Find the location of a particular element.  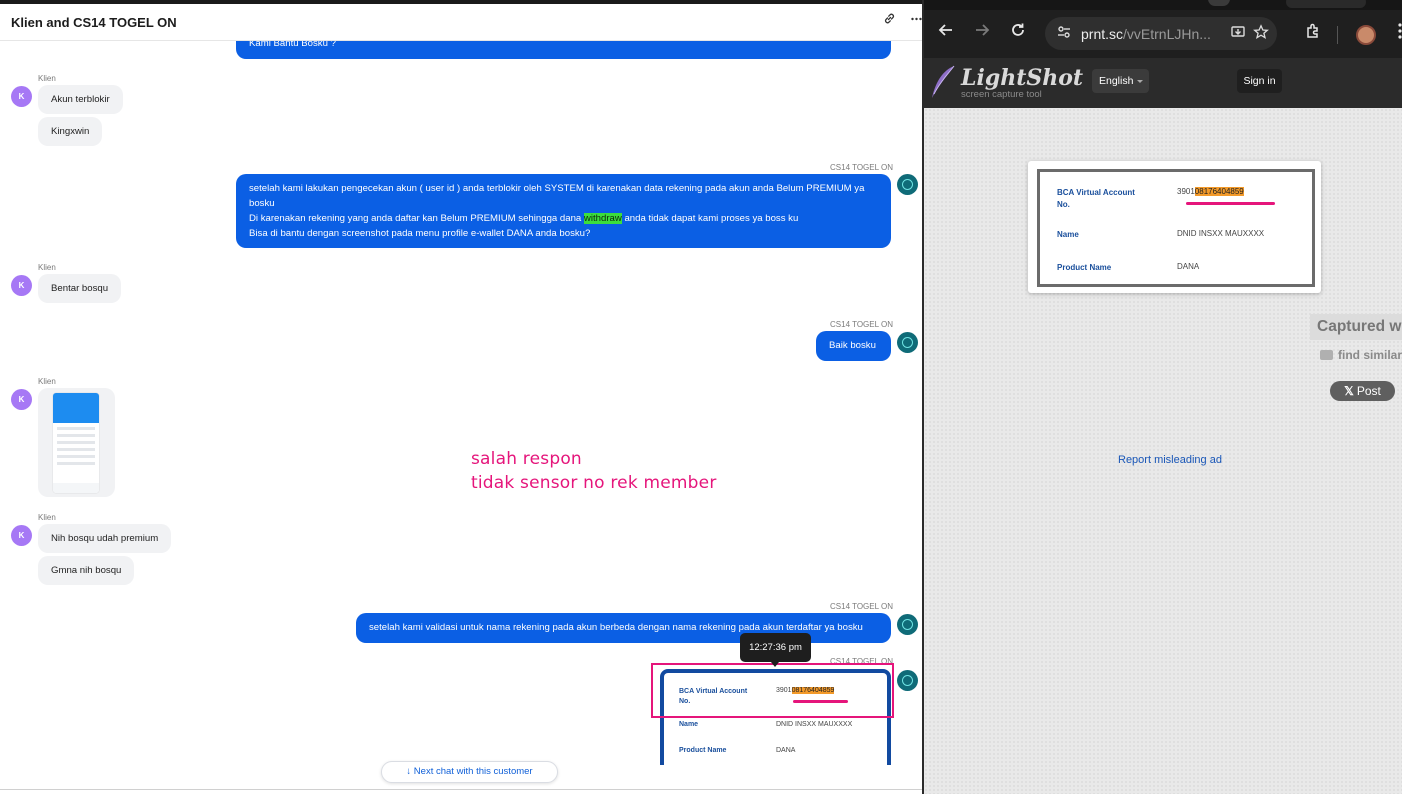

va-label-line2: No. is located at coordinates (1063, 204).